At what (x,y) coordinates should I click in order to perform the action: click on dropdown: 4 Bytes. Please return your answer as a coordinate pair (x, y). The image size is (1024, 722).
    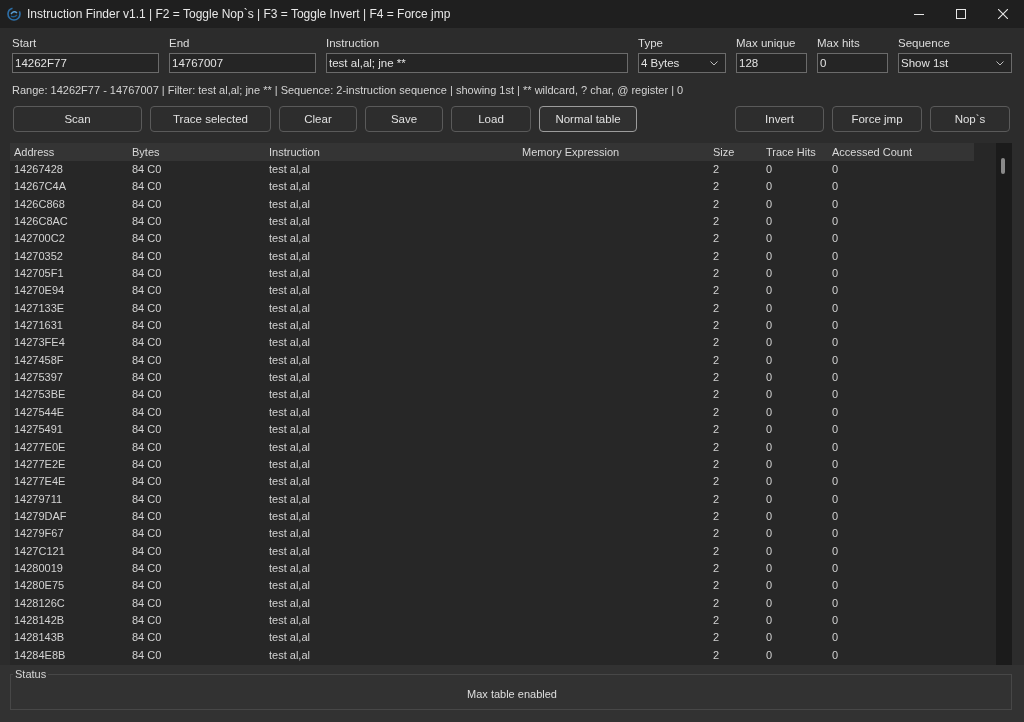
    Looking at the image, I should click on (682, 63).